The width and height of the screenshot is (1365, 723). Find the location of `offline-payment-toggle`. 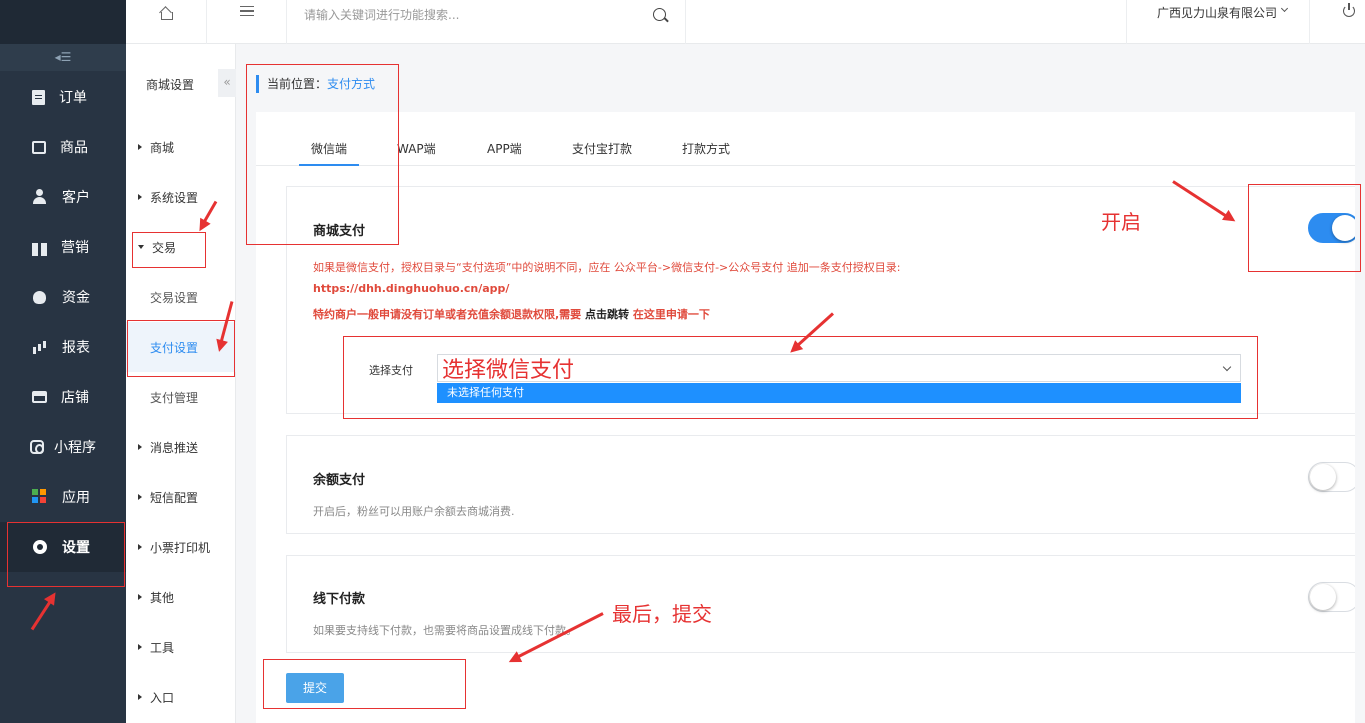

offline-payment-toggle is located at coordinates (1334, 597).